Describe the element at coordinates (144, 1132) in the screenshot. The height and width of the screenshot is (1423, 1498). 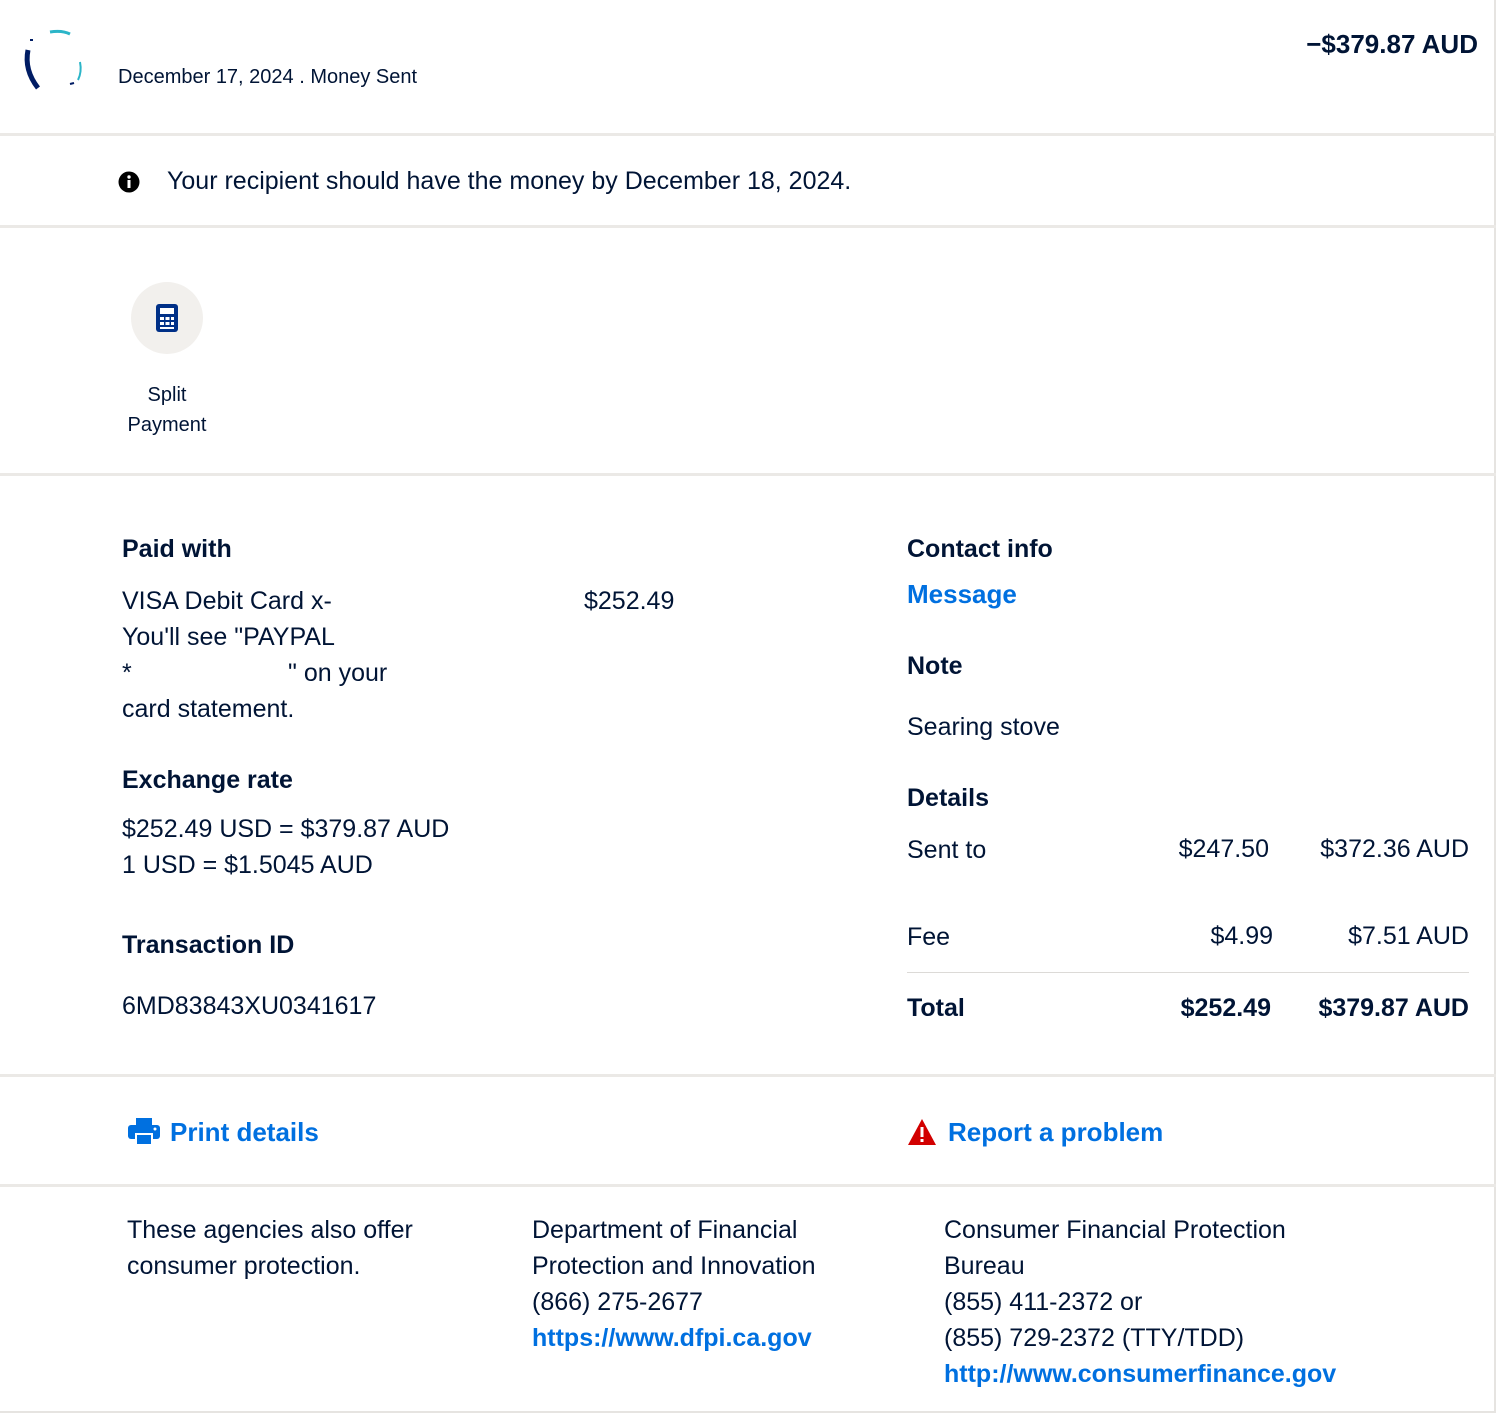
I see `printer-icon` at that location.